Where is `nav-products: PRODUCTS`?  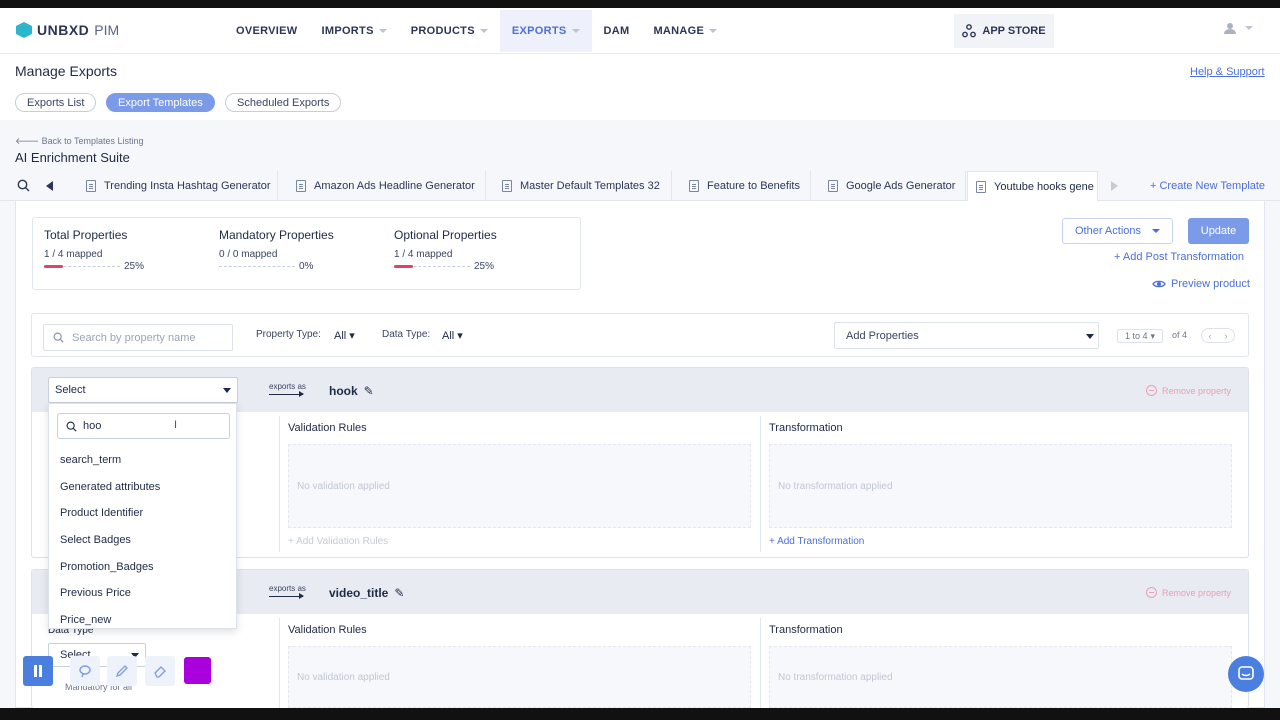 nav-products: PRODUCTS is located at coordinates (449, 31).